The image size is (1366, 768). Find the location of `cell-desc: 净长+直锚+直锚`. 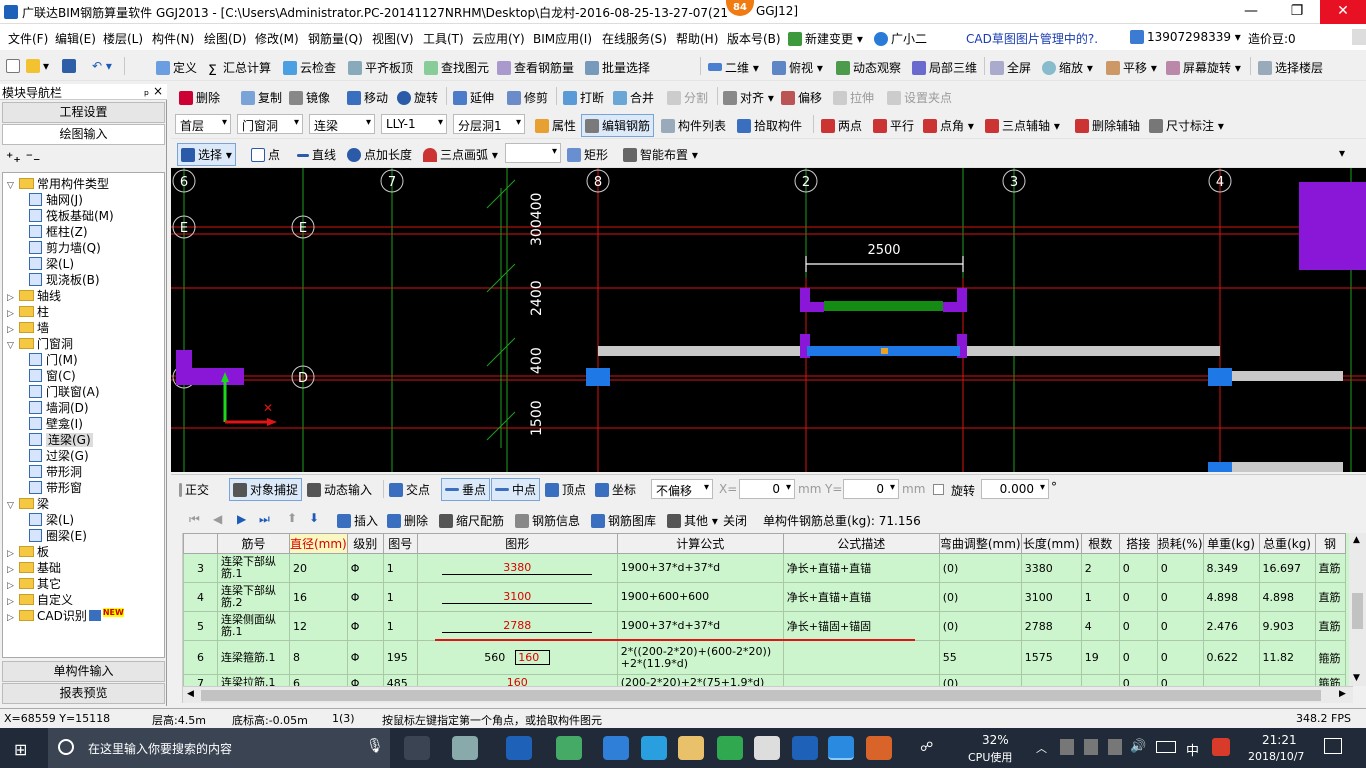

cell-desc: 净长+直锚+直锚 is located at coordinates (861, 597).